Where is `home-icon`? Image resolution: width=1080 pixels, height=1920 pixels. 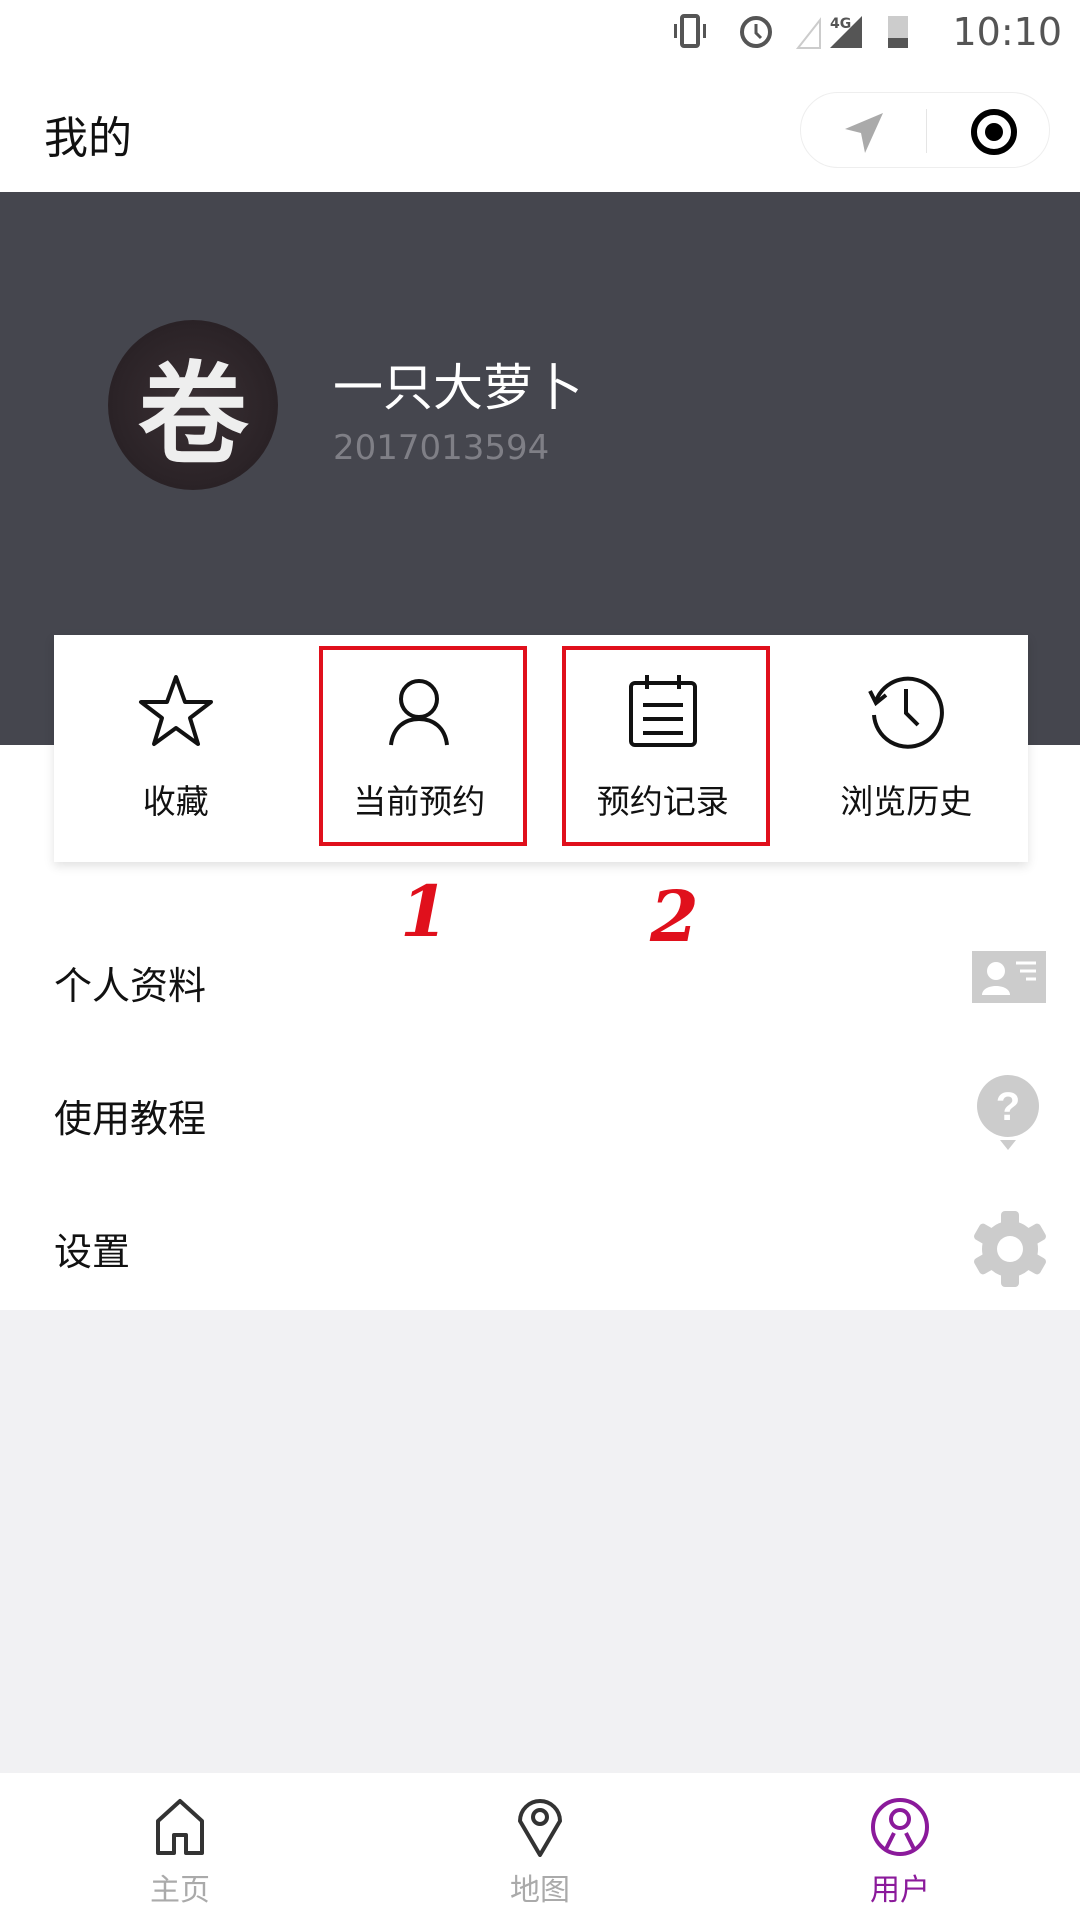 home-icon is located at coordinates (180, 1827).